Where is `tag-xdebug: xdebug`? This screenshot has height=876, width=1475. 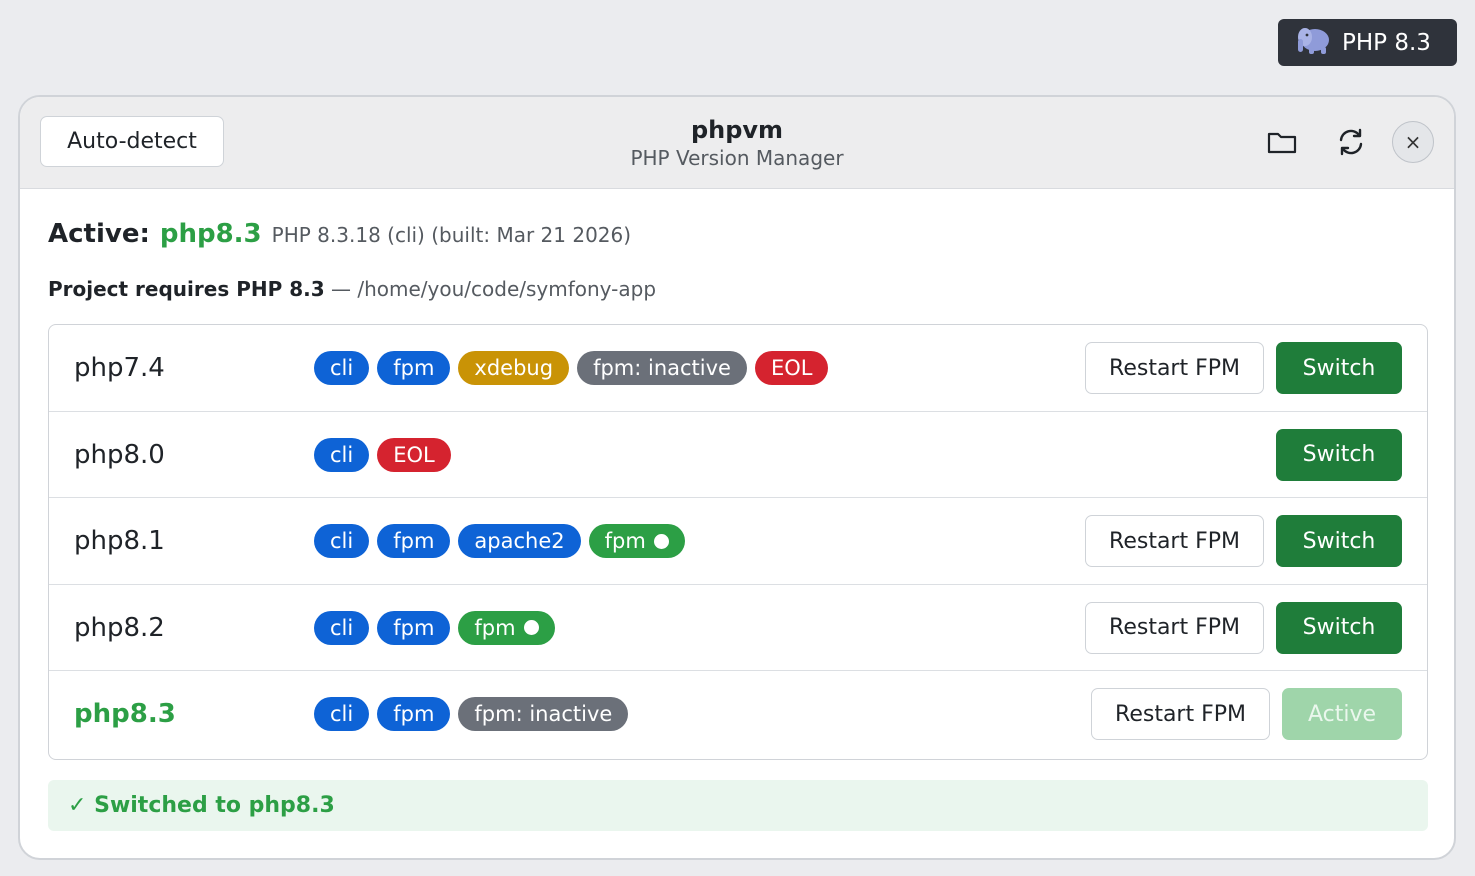
tag-xdebug: xdebug is located at coordinates (514, 368).